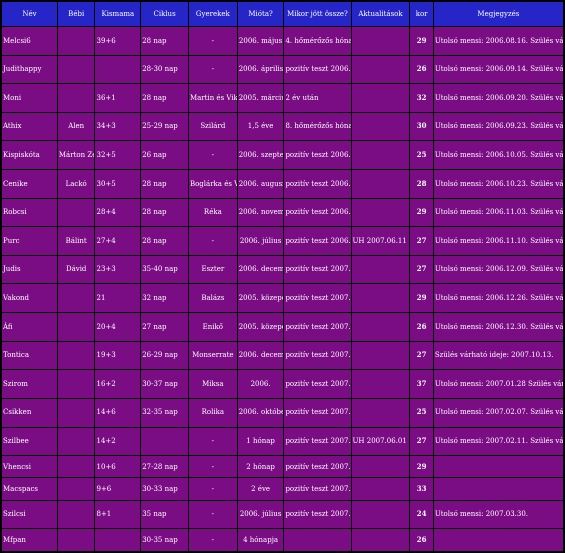 Image resolution: width=565 pixels, height=553 pixels. What do you see at coordinates (421, 126) in the screenshot?
I see `cell-kor: 30` at bounding box center [421, 126].